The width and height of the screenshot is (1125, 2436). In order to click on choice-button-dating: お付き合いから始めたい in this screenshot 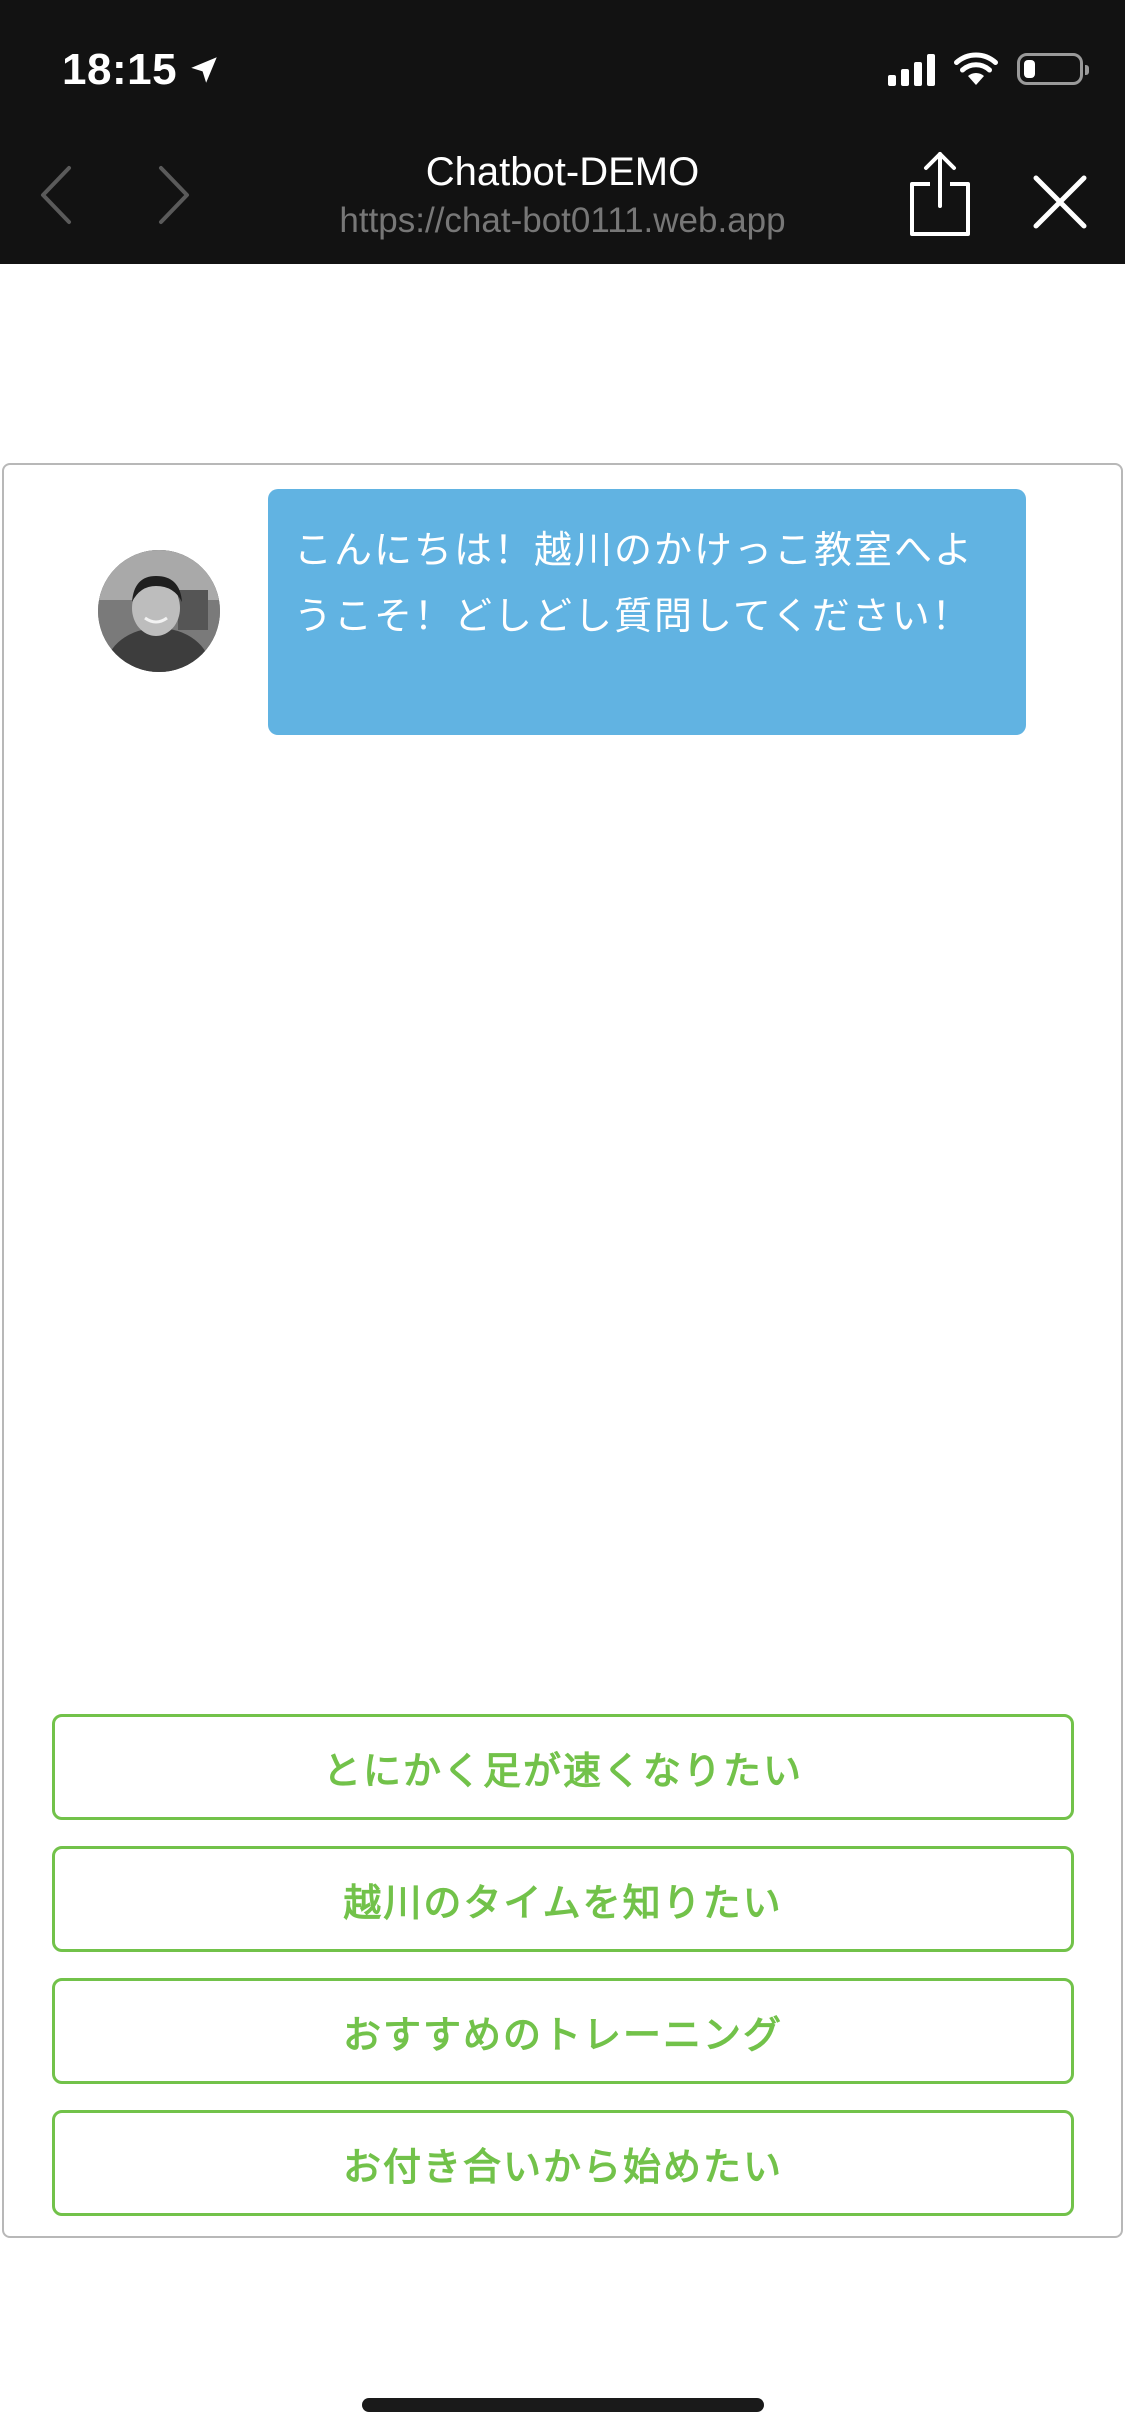, I will do `click(563, 2163)`.